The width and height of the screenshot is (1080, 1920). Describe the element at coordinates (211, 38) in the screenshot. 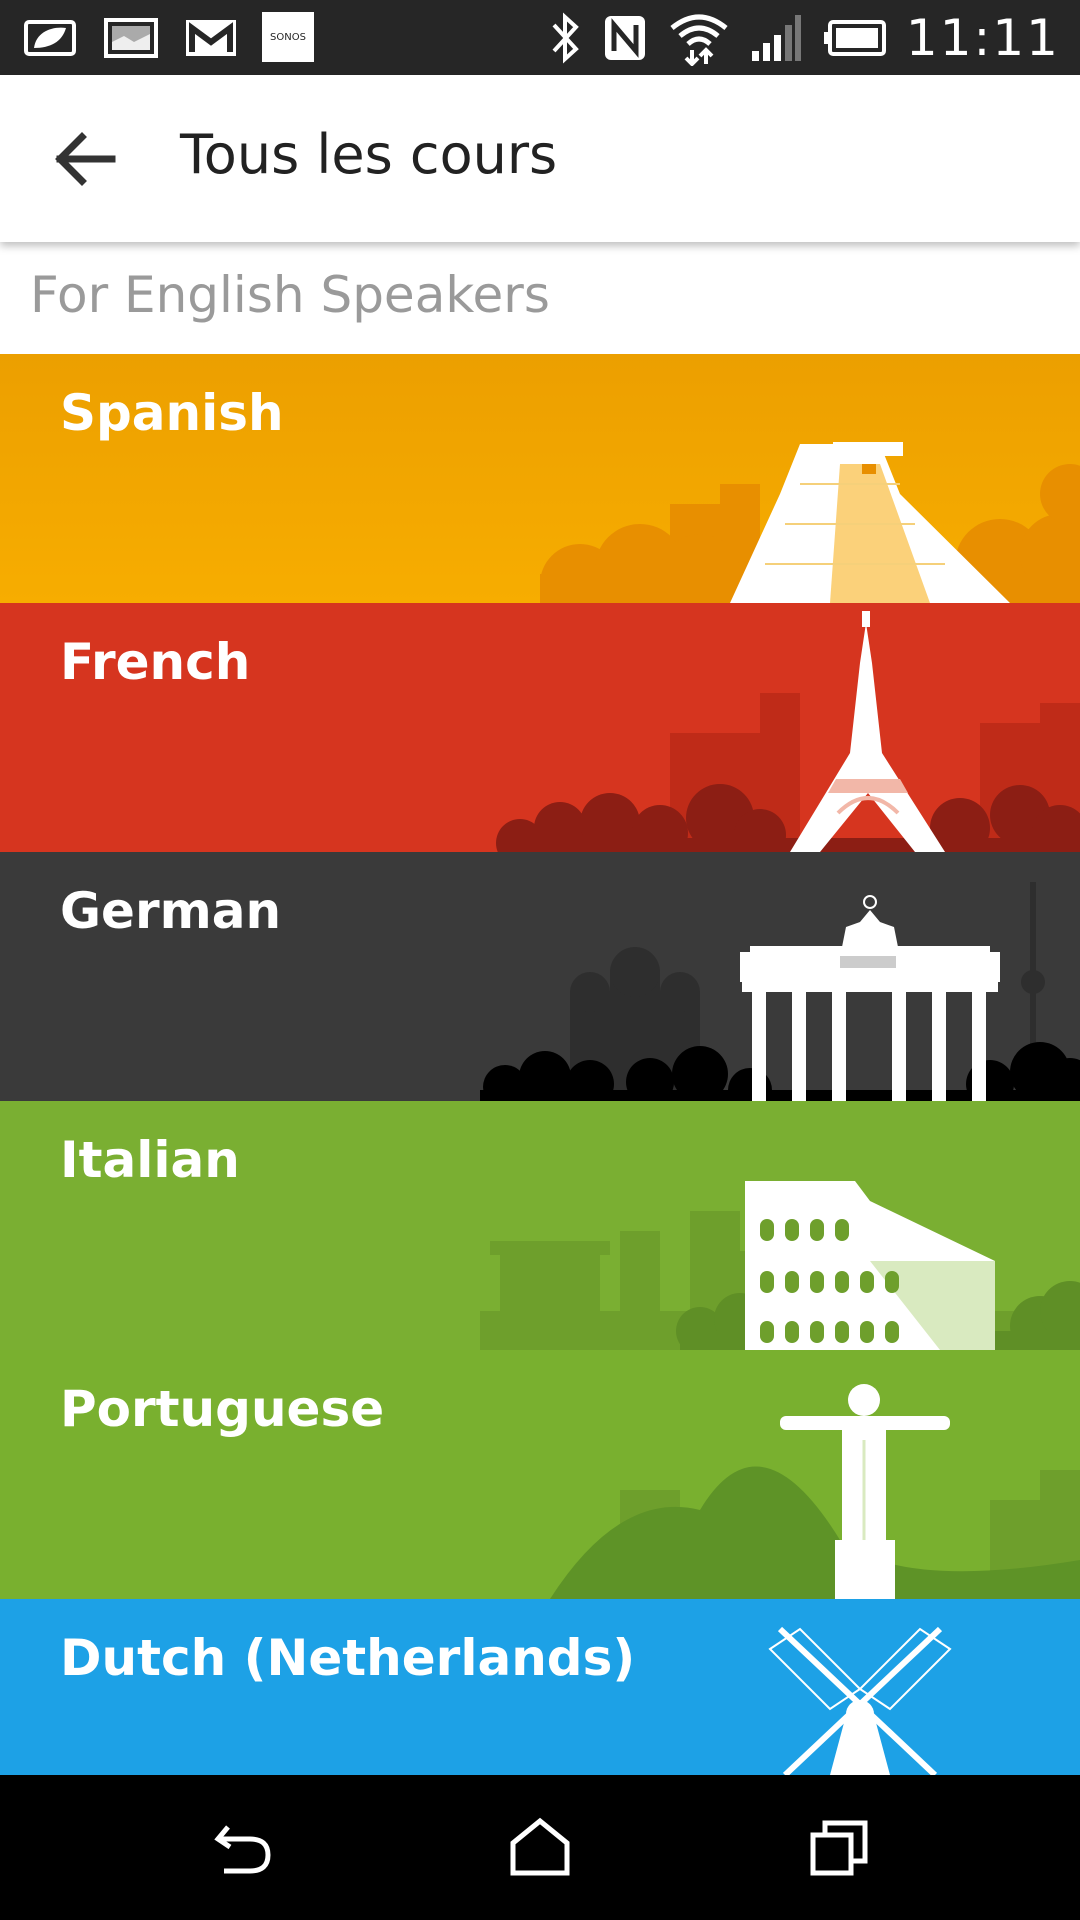

I see `gmail-icon` at that location.